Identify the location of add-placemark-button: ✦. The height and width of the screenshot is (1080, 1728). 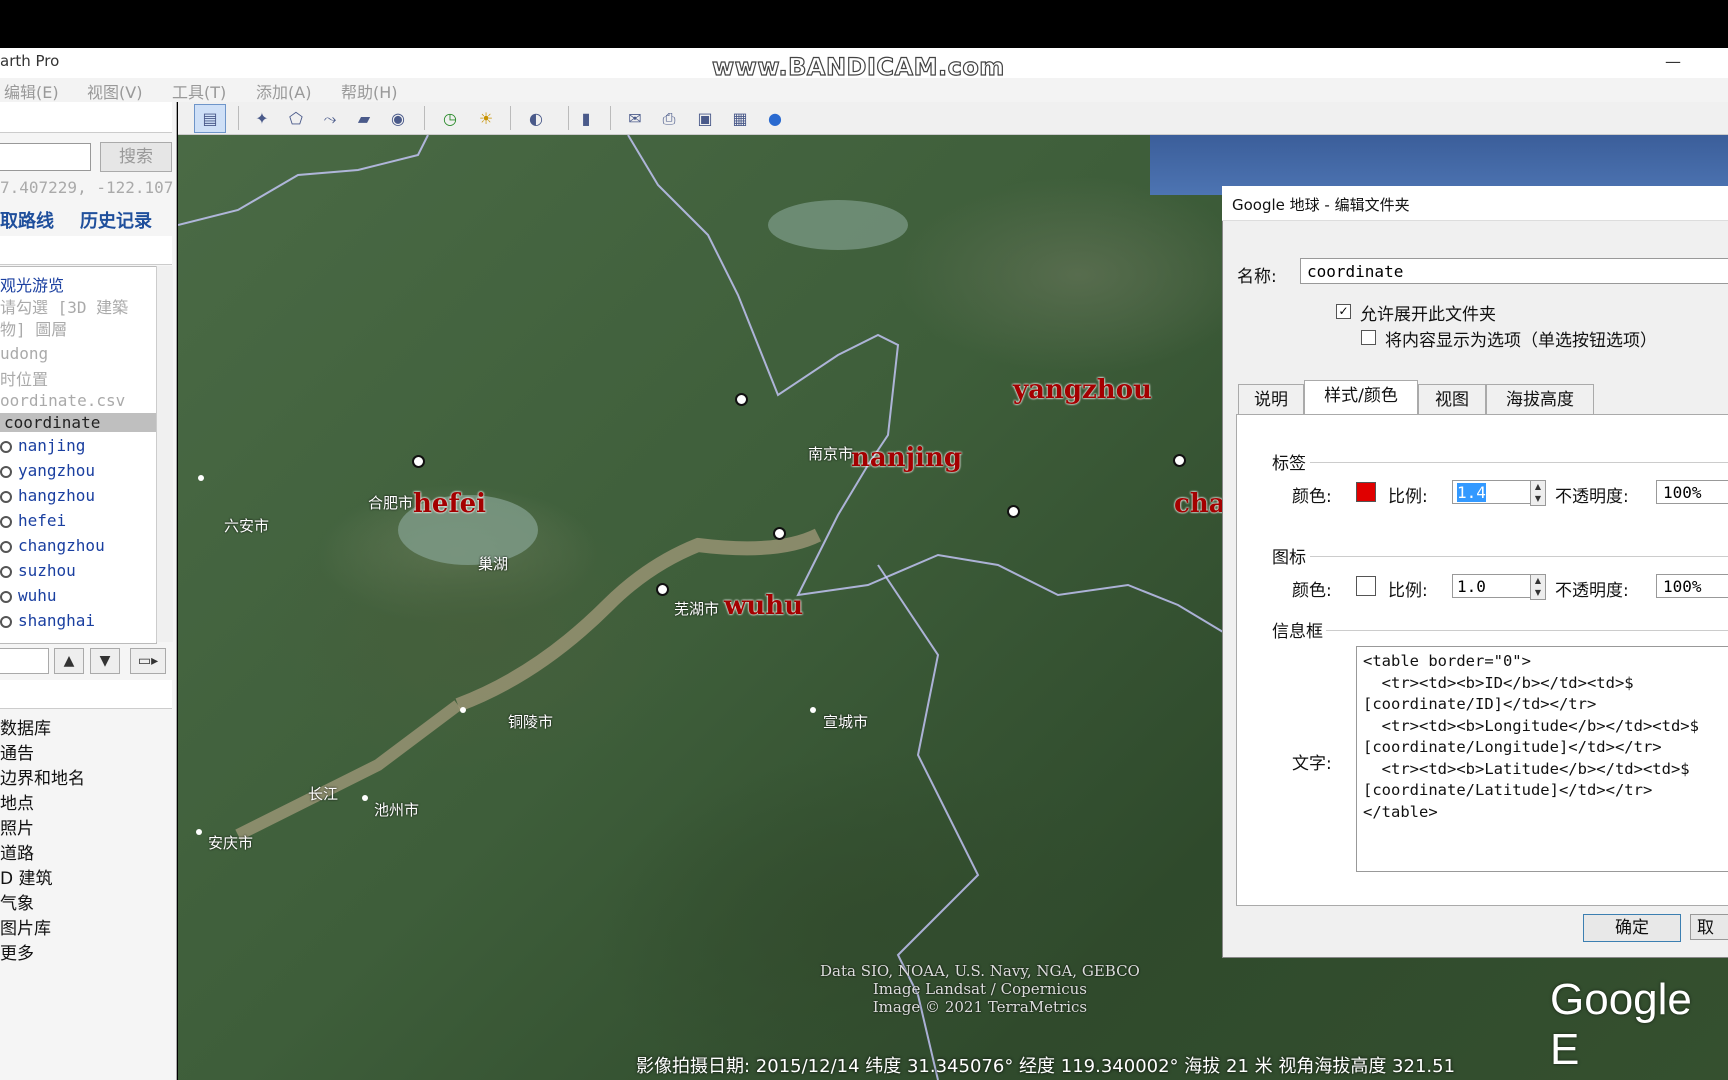
(262, 118).